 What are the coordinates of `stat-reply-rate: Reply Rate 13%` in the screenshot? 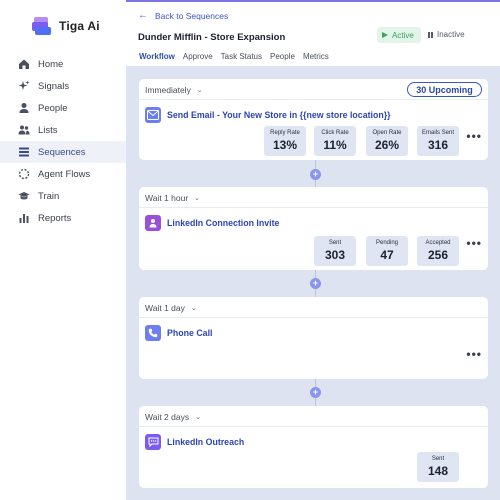 It's located at (285, 141).